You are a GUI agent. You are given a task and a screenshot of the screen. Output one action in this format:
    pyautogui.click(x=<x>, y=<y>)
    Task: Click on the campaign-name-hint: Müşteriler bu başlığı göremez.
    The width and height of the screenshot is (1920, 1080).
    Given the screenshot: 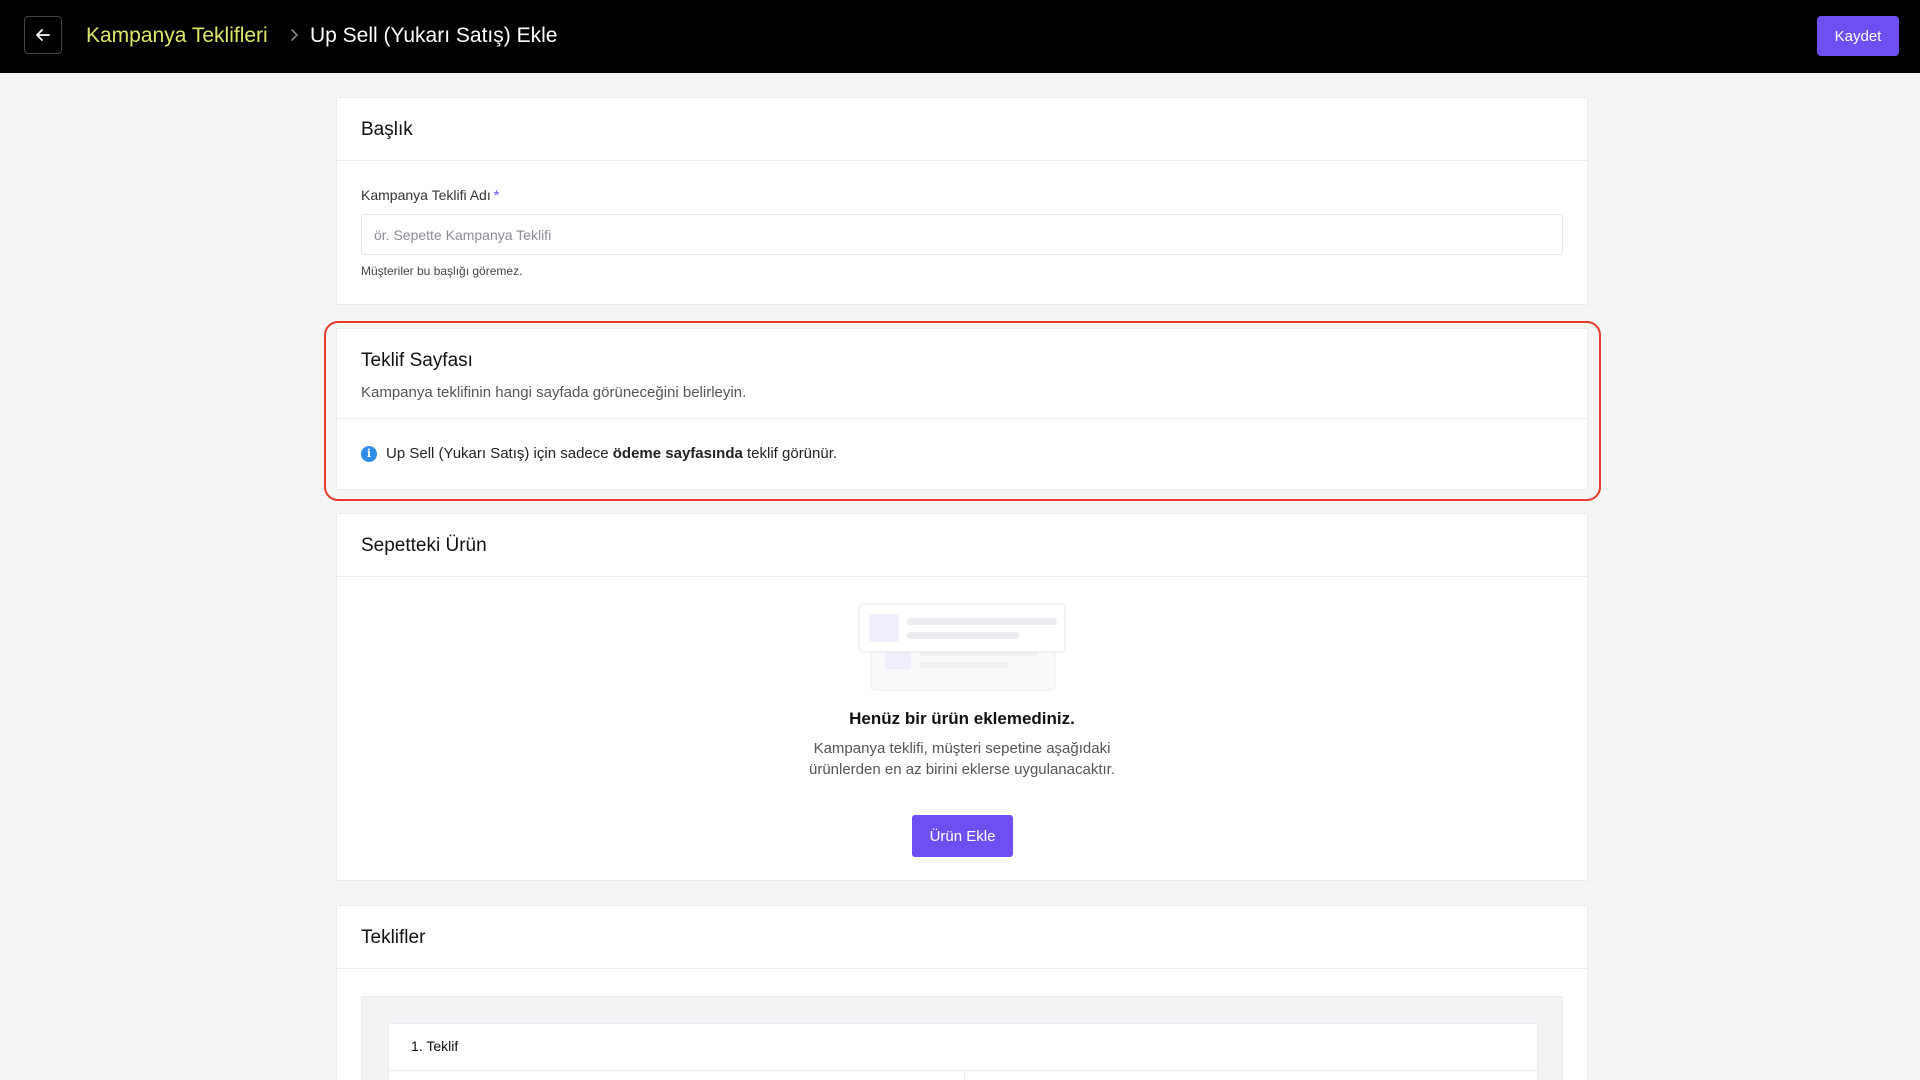 What is the action you would take?
    pyautogui.click(x=442, y=271)
    